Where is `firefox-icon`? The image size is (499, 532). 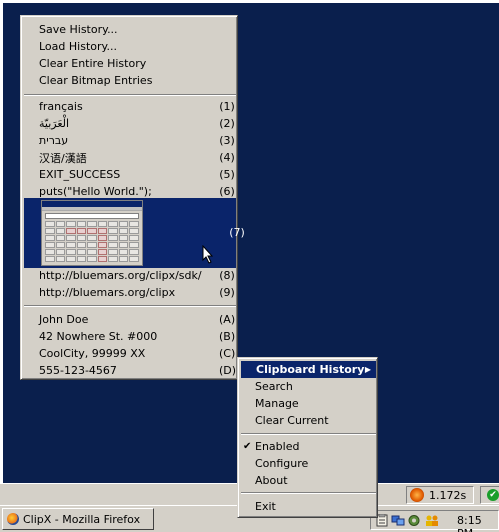 firefox-icon is located at coordinates (13, 519).